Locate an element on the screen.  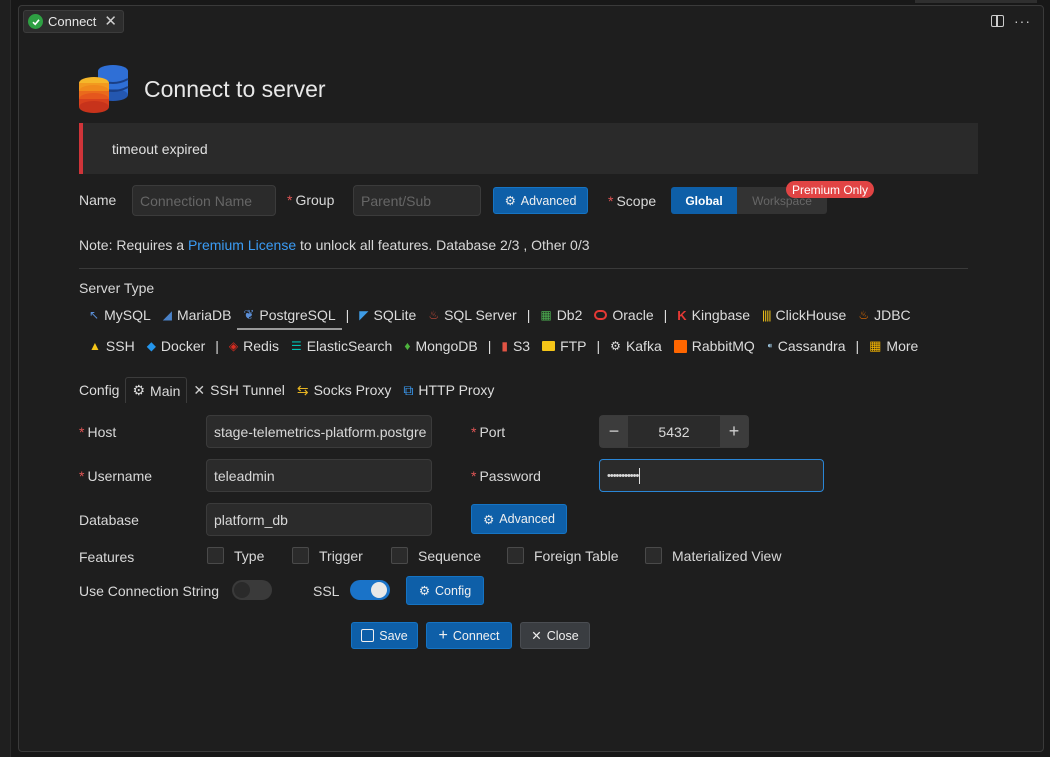
tab-socks-proxy: ⇆ Socks Proxy is located at coordinates (344, 390).